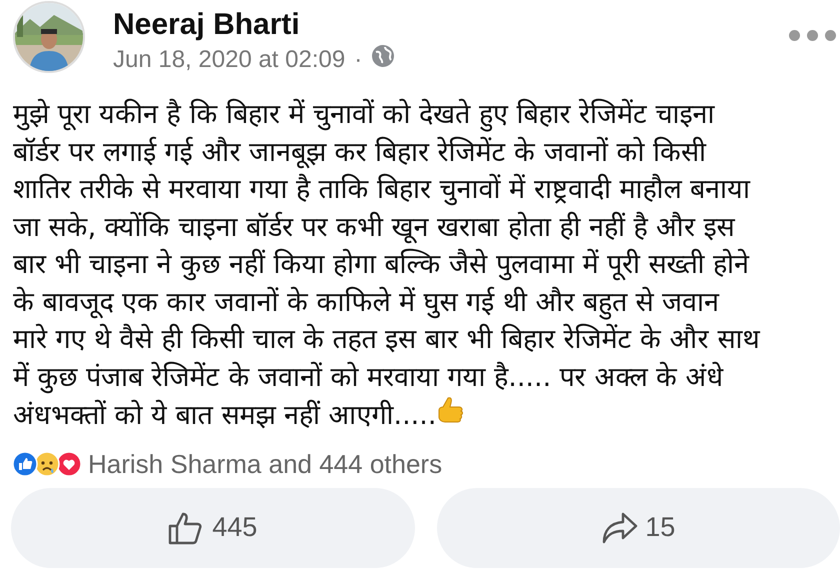 The width and height of the screenshot is (840, 574). Describe the element at coordinates (212, 528) in the screenshot. I see `like-button: 445` at that location.